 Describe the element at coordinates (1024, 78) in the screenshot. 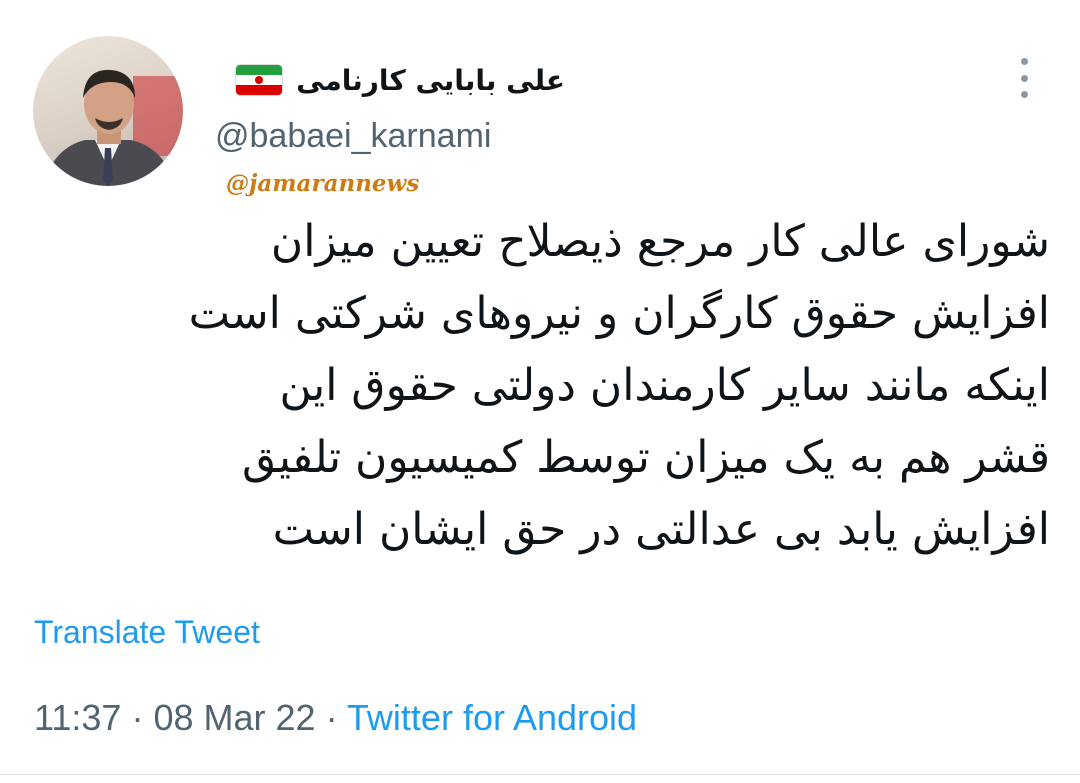

I see `more-options-icon` at that location.